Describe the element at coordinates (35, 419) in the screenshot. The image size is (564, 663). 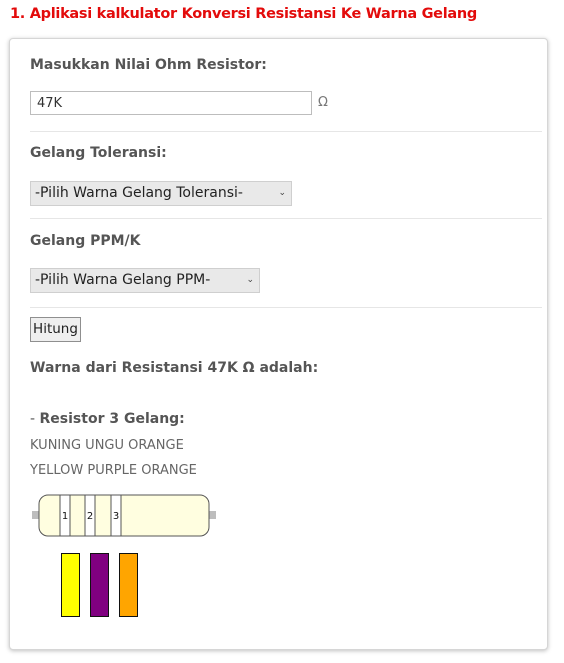
I see `section-dash: -` at that location.